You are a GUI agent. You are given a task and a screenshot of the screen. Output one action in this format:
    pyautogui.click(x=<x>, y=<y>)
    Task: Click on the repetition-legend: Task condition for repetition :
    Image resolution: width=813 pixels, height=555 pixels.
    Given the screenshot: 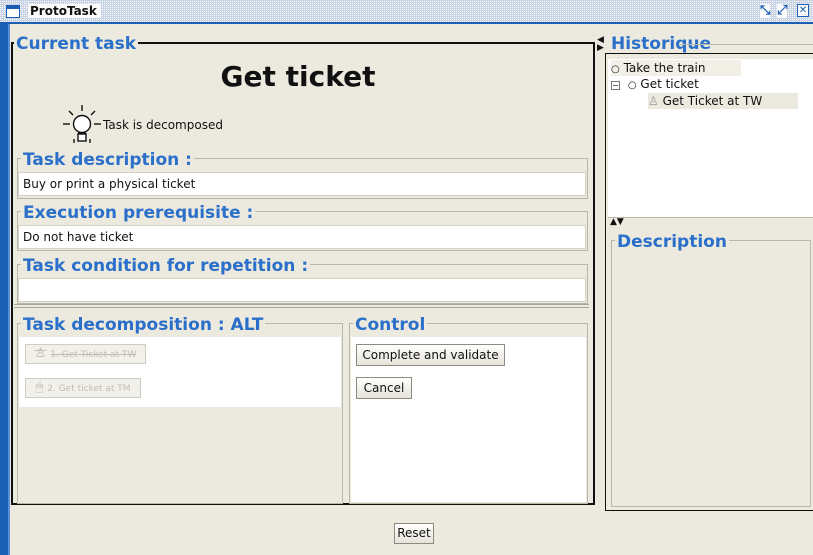 What is the action you would take?
    pyautogui.click(x=166, y=266)
    